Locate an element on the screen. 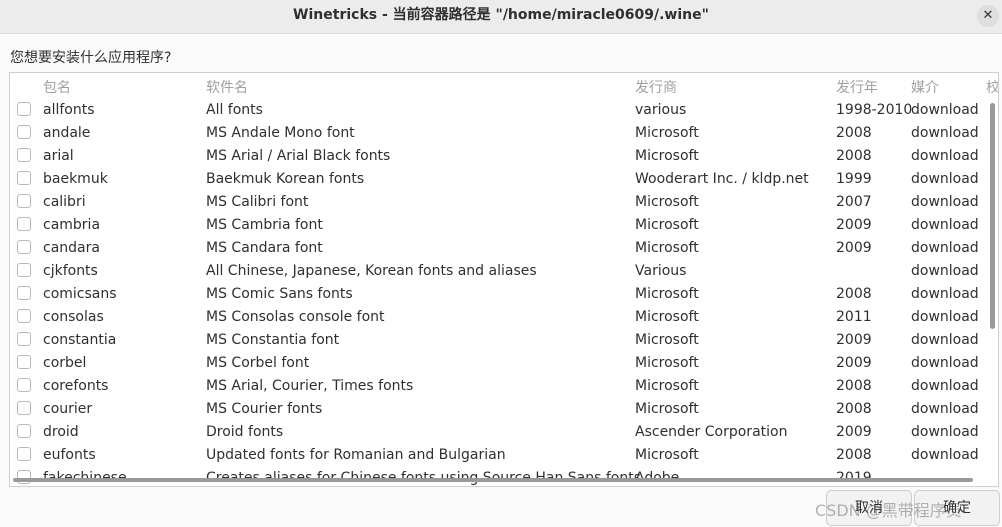 The image size is (1002, 527). column-header-package: 包名 is located at coordinates (57, 87).